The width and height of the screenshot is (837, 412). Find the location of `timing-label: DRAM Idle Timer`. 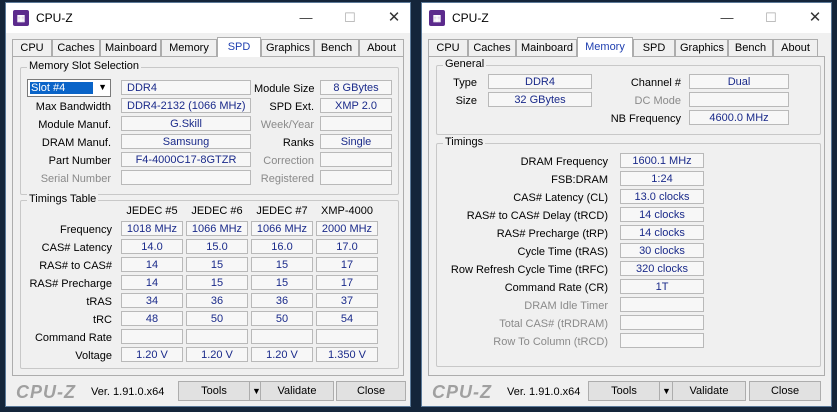

timing-label: DRAM Idle Timer is located at coordinates (566, 306).